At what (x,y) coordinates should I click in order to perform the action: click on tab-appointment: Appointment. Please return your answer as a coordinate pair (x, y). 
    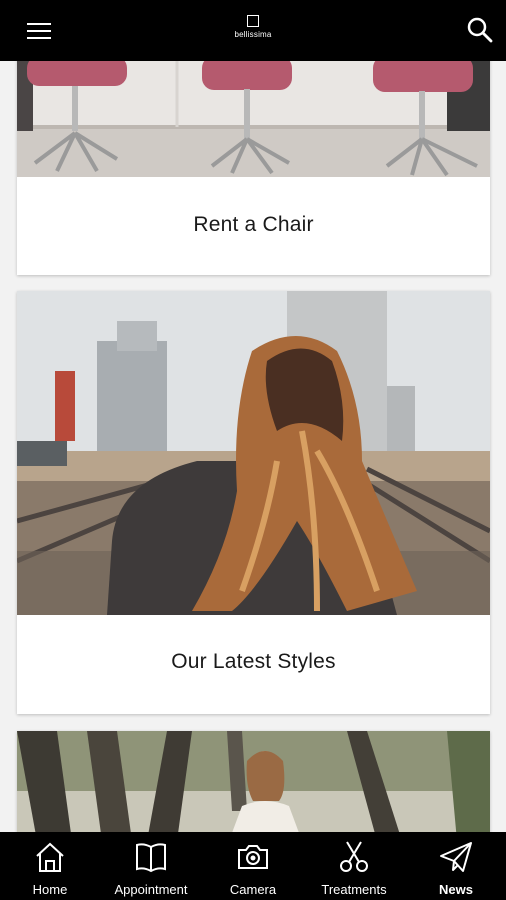
    Looking at the image, I should click on (151, 866).